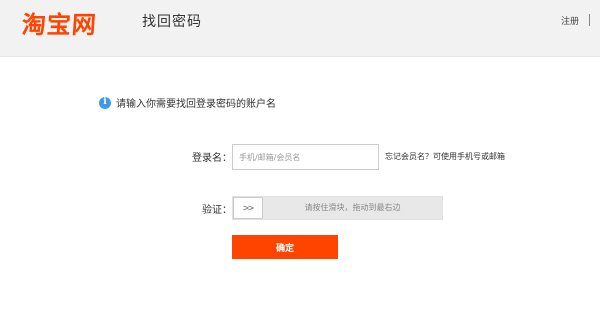 The image size is (600, 315). Describe the element at coordinates (172, 22) in the screenshot. I see `page-title: 找回密码` at that location.